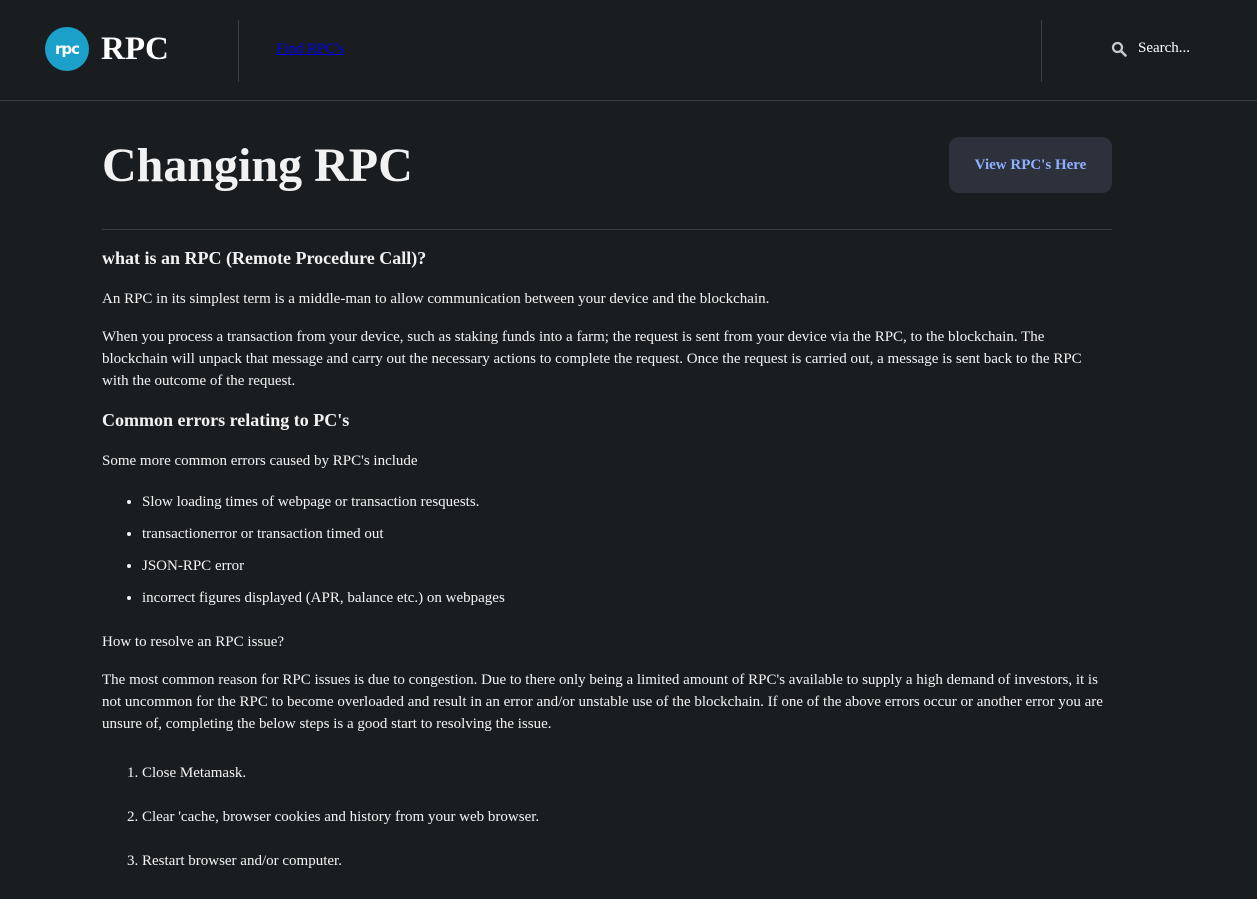 This screenshot has width=1257, height=899. Describe the element at coordinates (627, 773) in the screenshot. I see `list-item: Close Metamask.` at that location.